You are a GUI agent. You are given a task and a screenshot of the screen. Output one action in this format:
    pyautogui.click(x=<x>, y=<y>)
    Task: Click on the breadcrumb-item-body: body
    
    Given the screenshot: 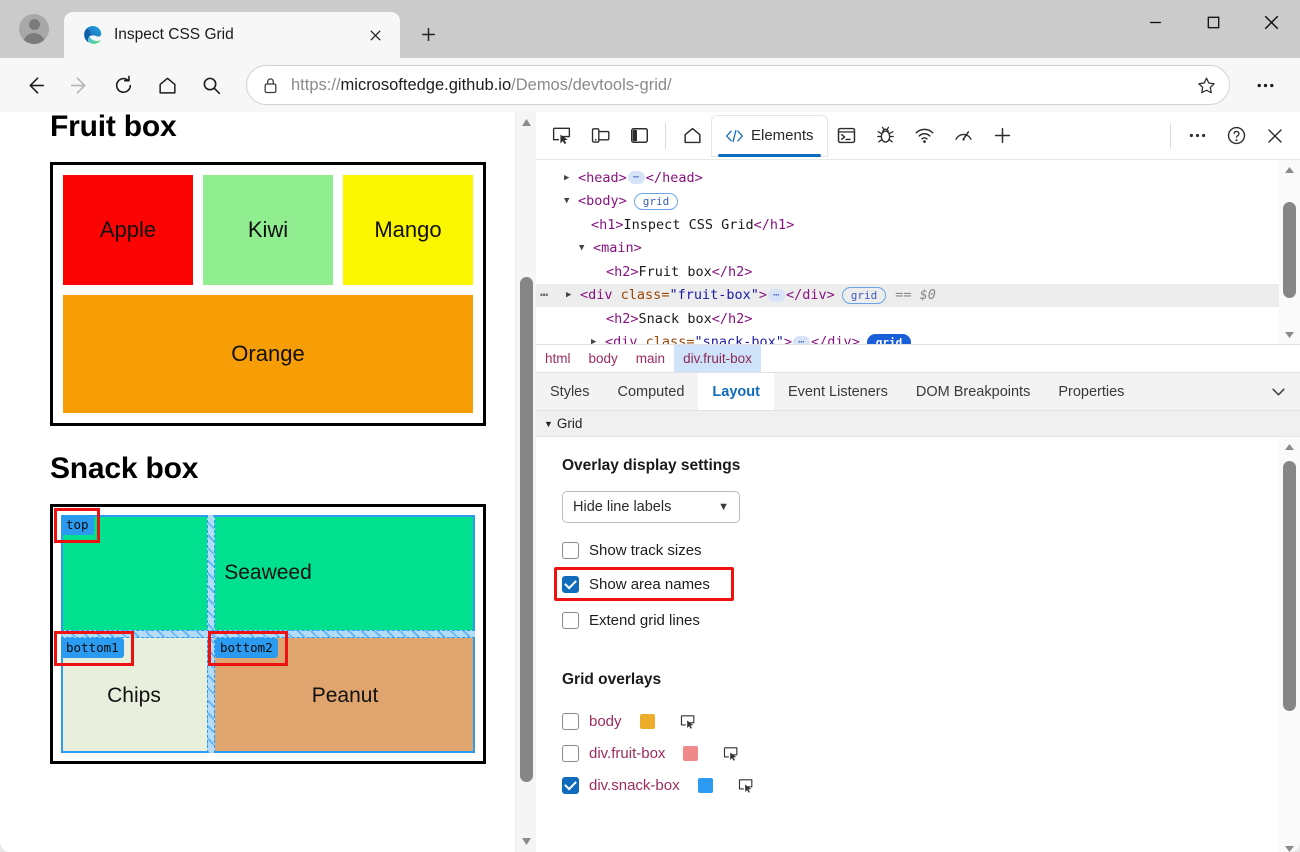 What is the action you would take?
    pyautogui.click(x=603, y=358)
    